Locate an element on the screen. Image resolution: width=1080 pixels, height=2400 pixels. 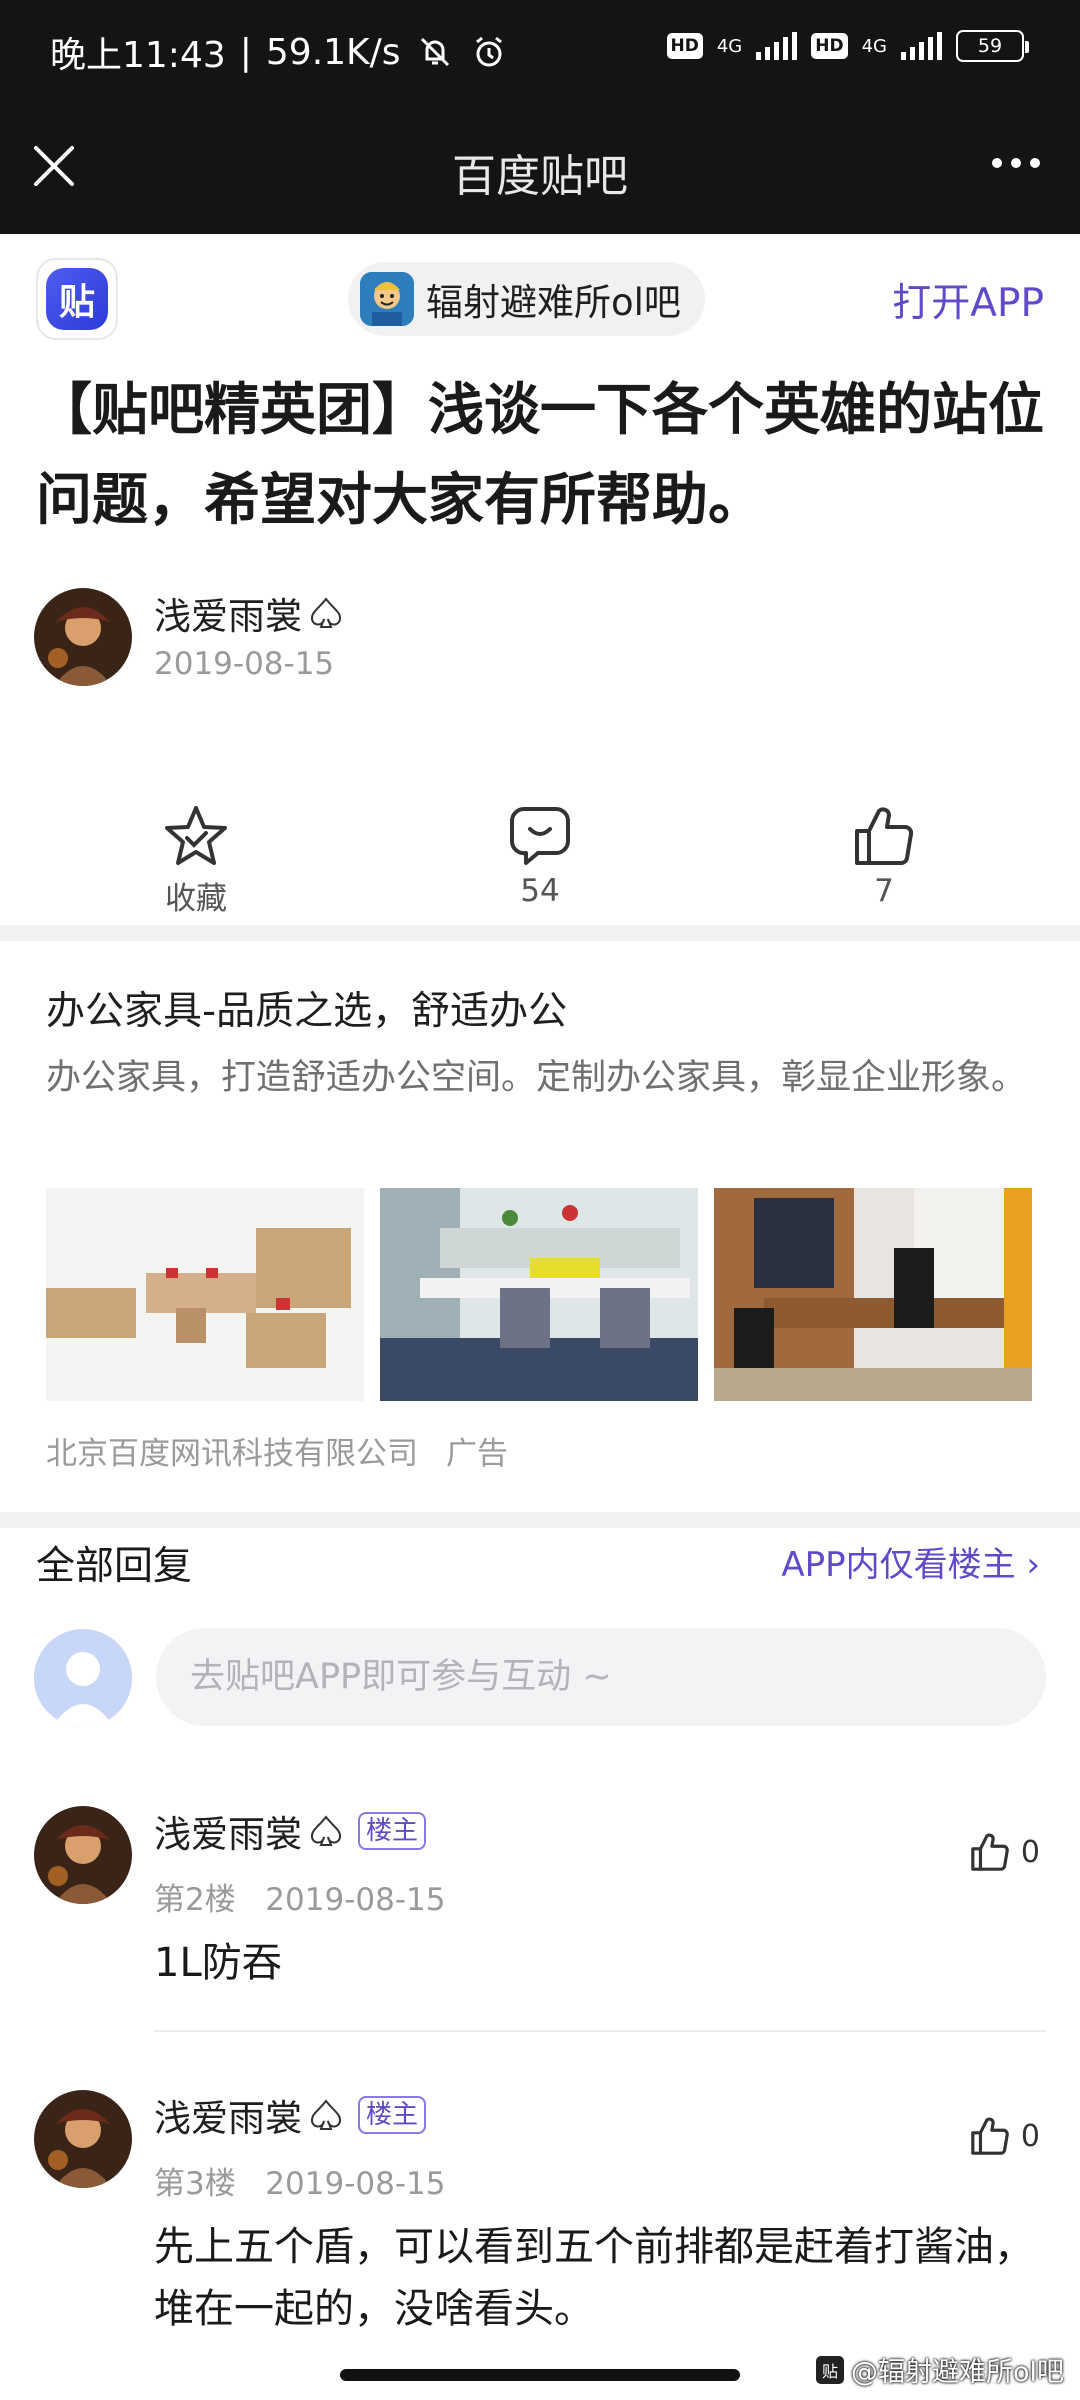
title-bar: 百度贴吧 is located at coordinates (540, 166).